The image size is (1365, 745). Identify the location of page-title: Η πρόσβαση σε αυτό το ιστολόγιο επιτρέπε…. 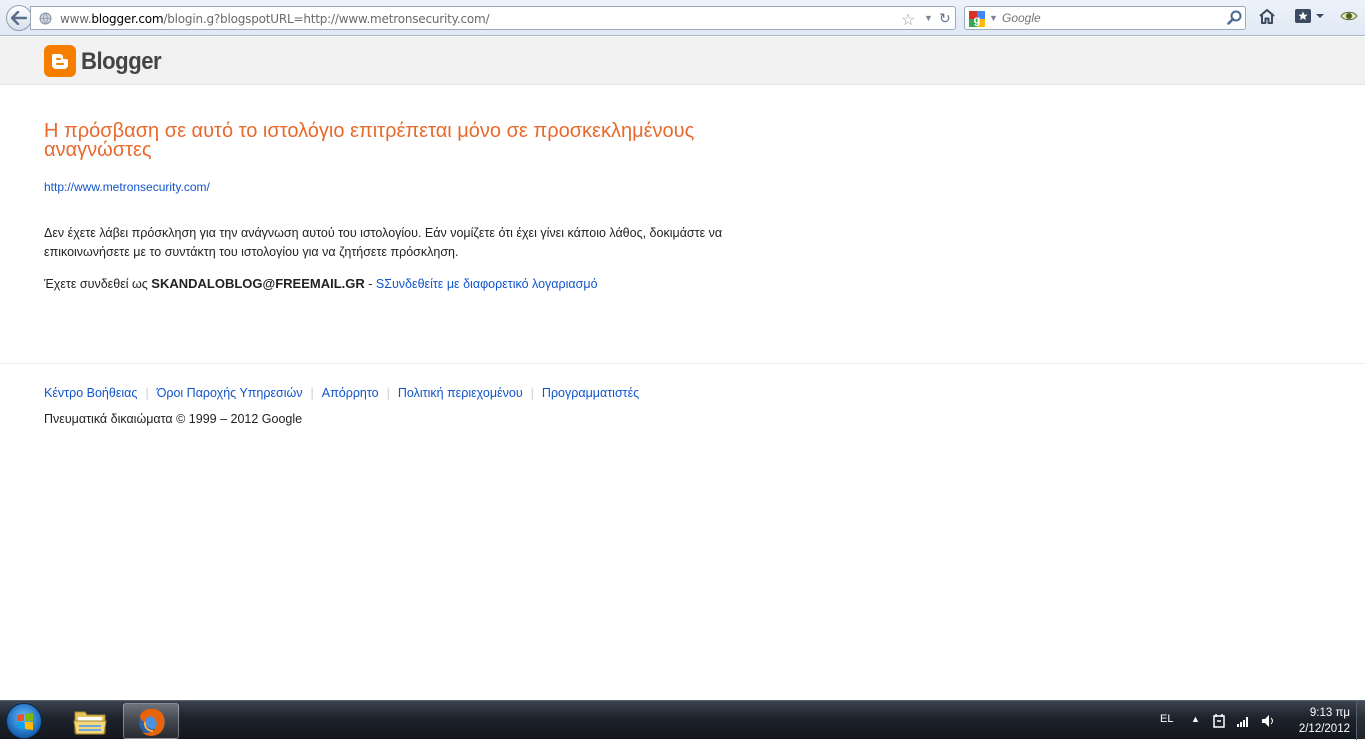
(369, 140).